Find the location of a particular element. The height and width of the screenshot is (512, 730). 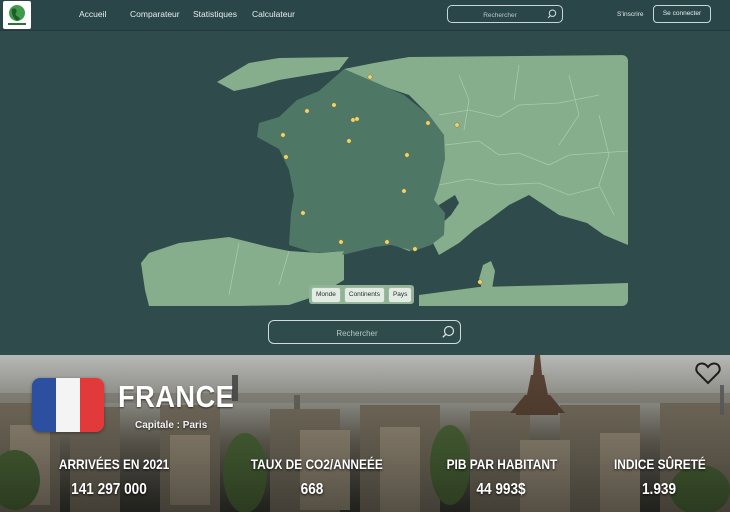

country-flag is located at coordinates (68, 405).